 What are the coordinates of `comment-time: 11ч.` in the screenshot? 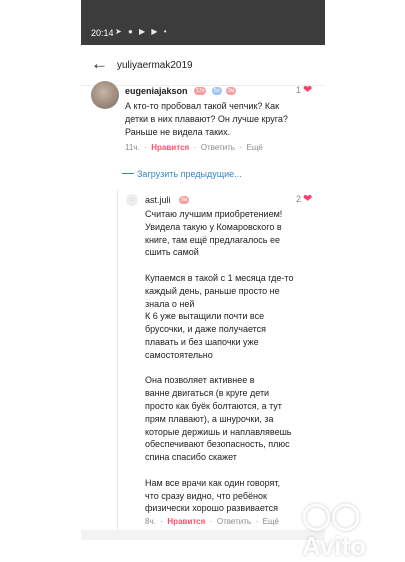 It's located at (132, 147).